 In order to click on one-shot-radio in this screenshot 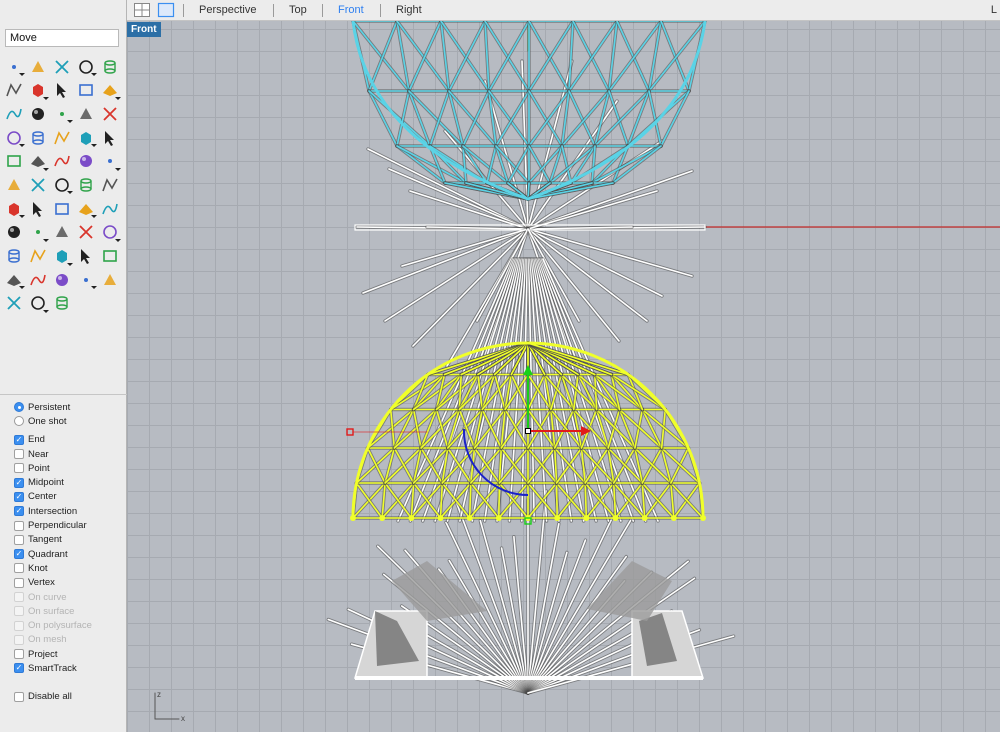, I will do `click(19, 421)`.